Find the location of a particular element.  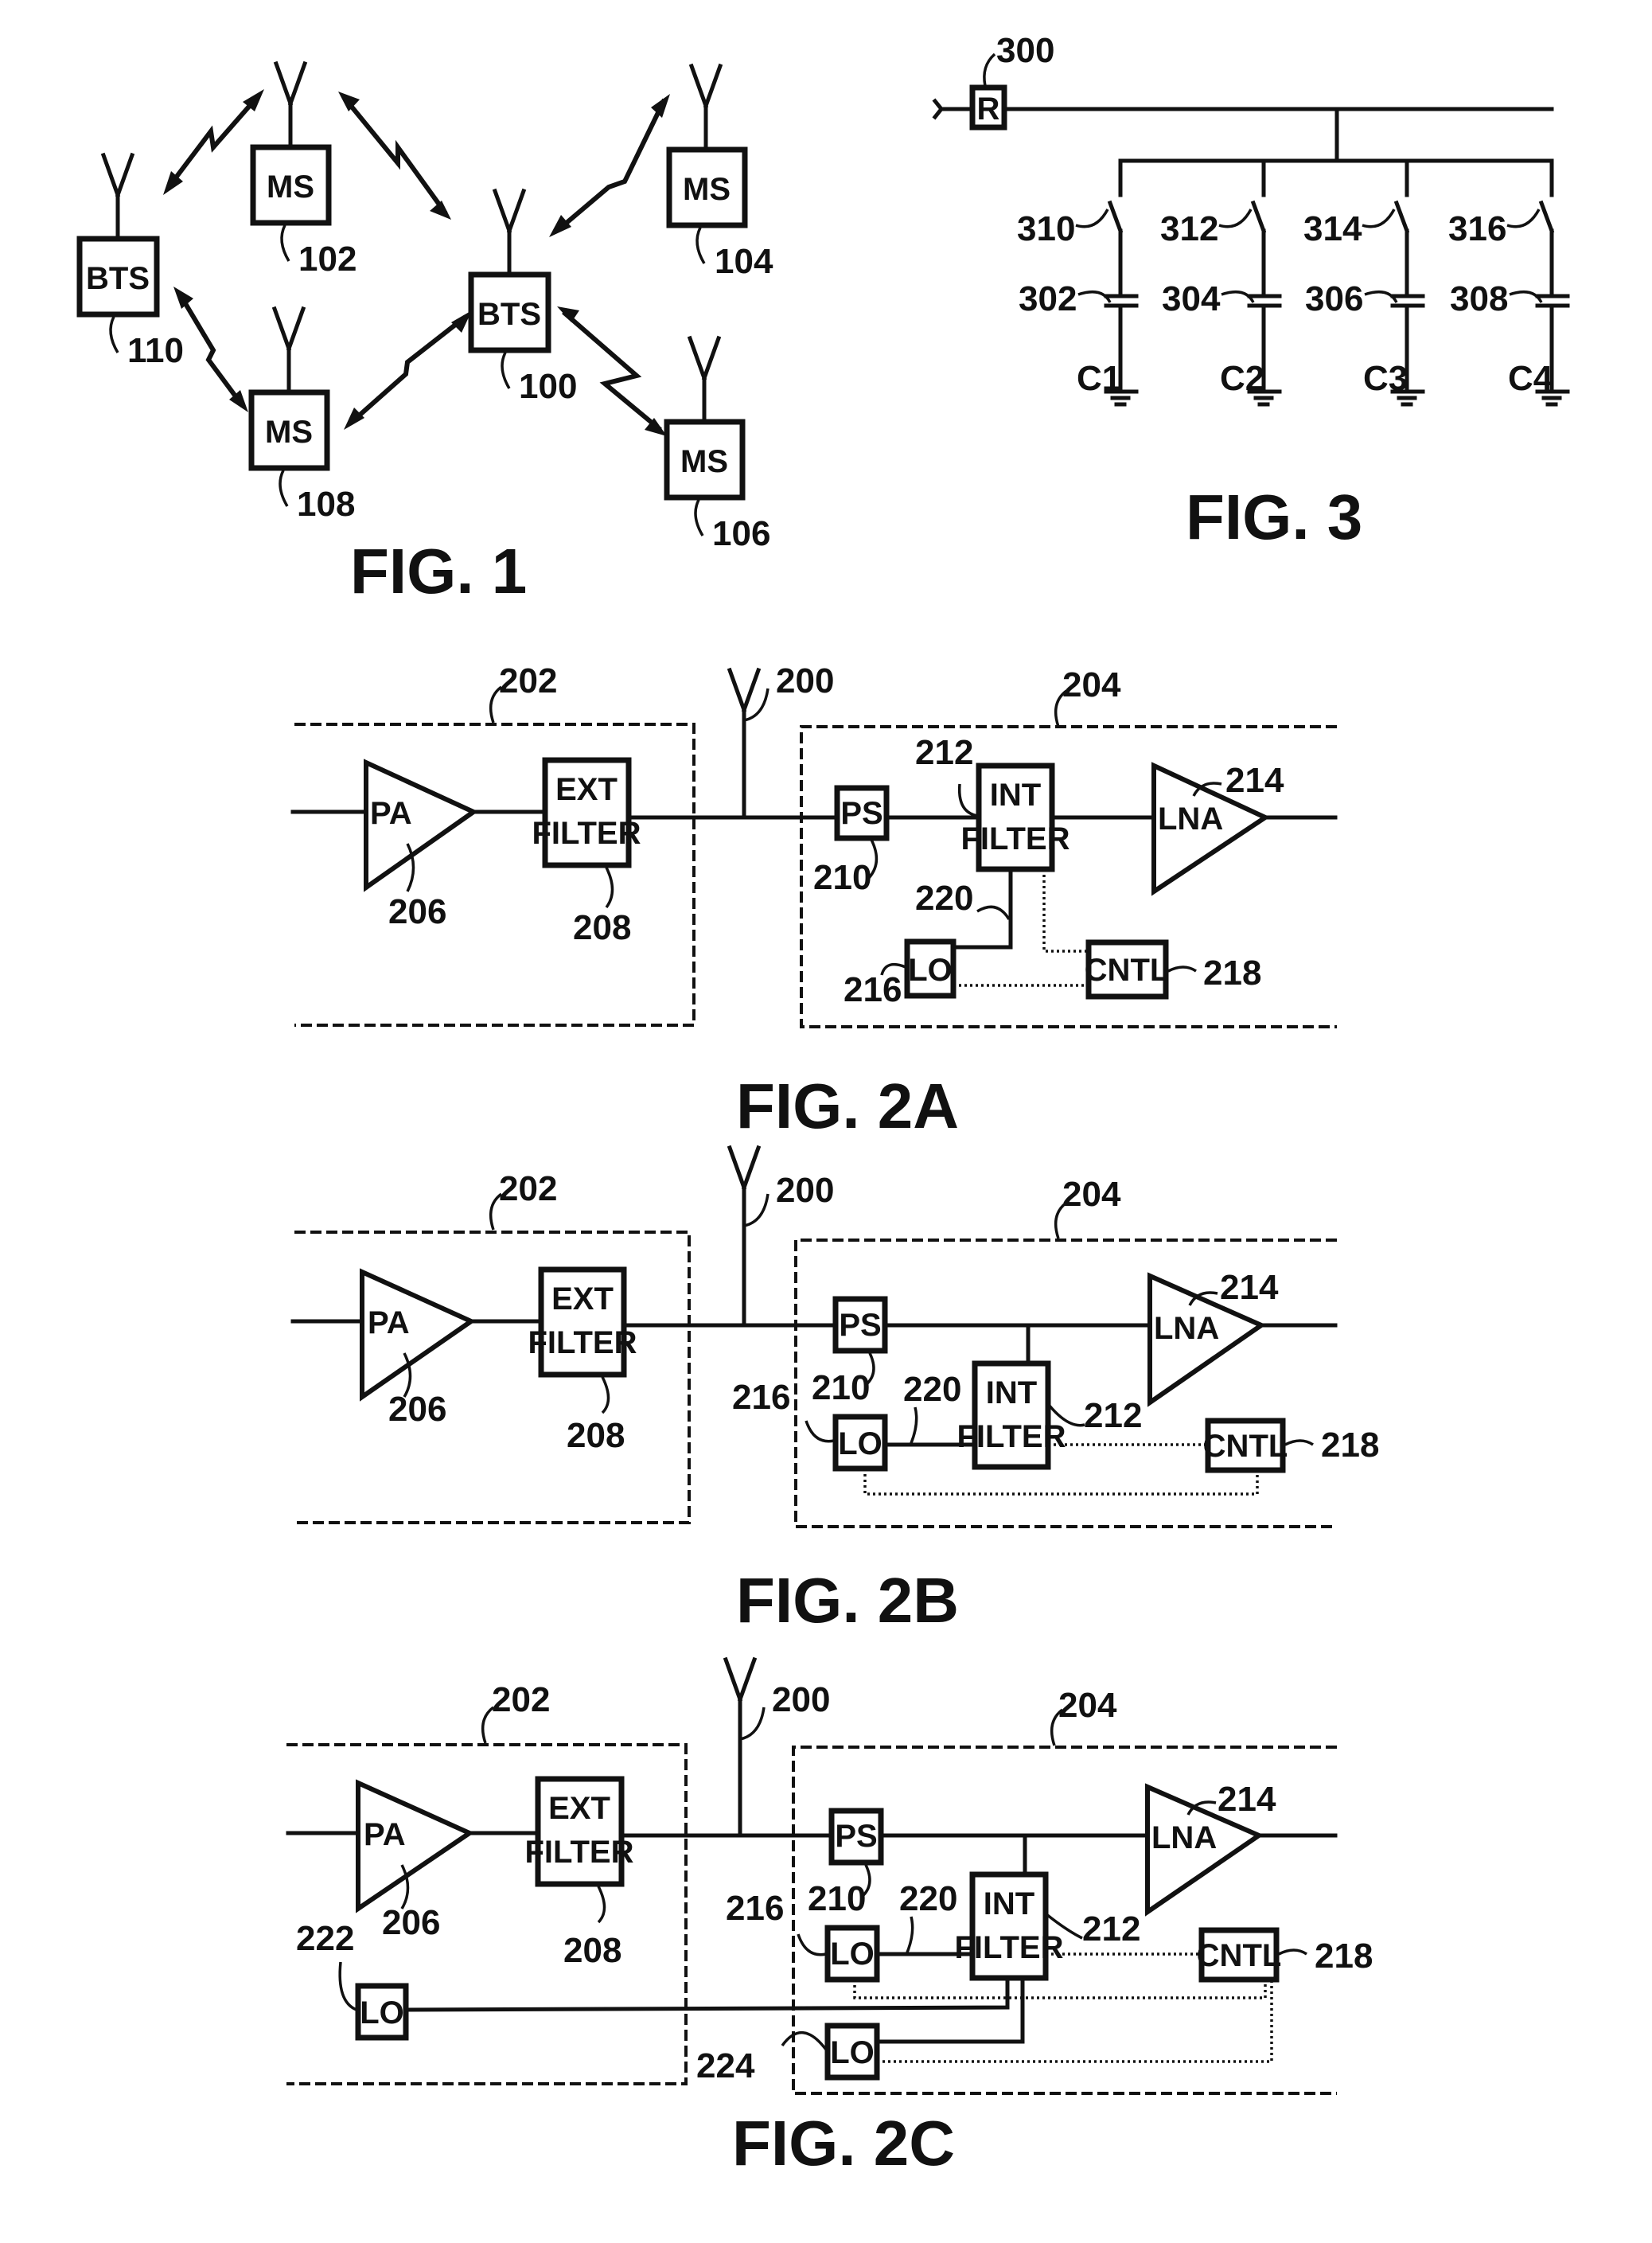

svg-text: 308 is located at coordinates (1479, 298).